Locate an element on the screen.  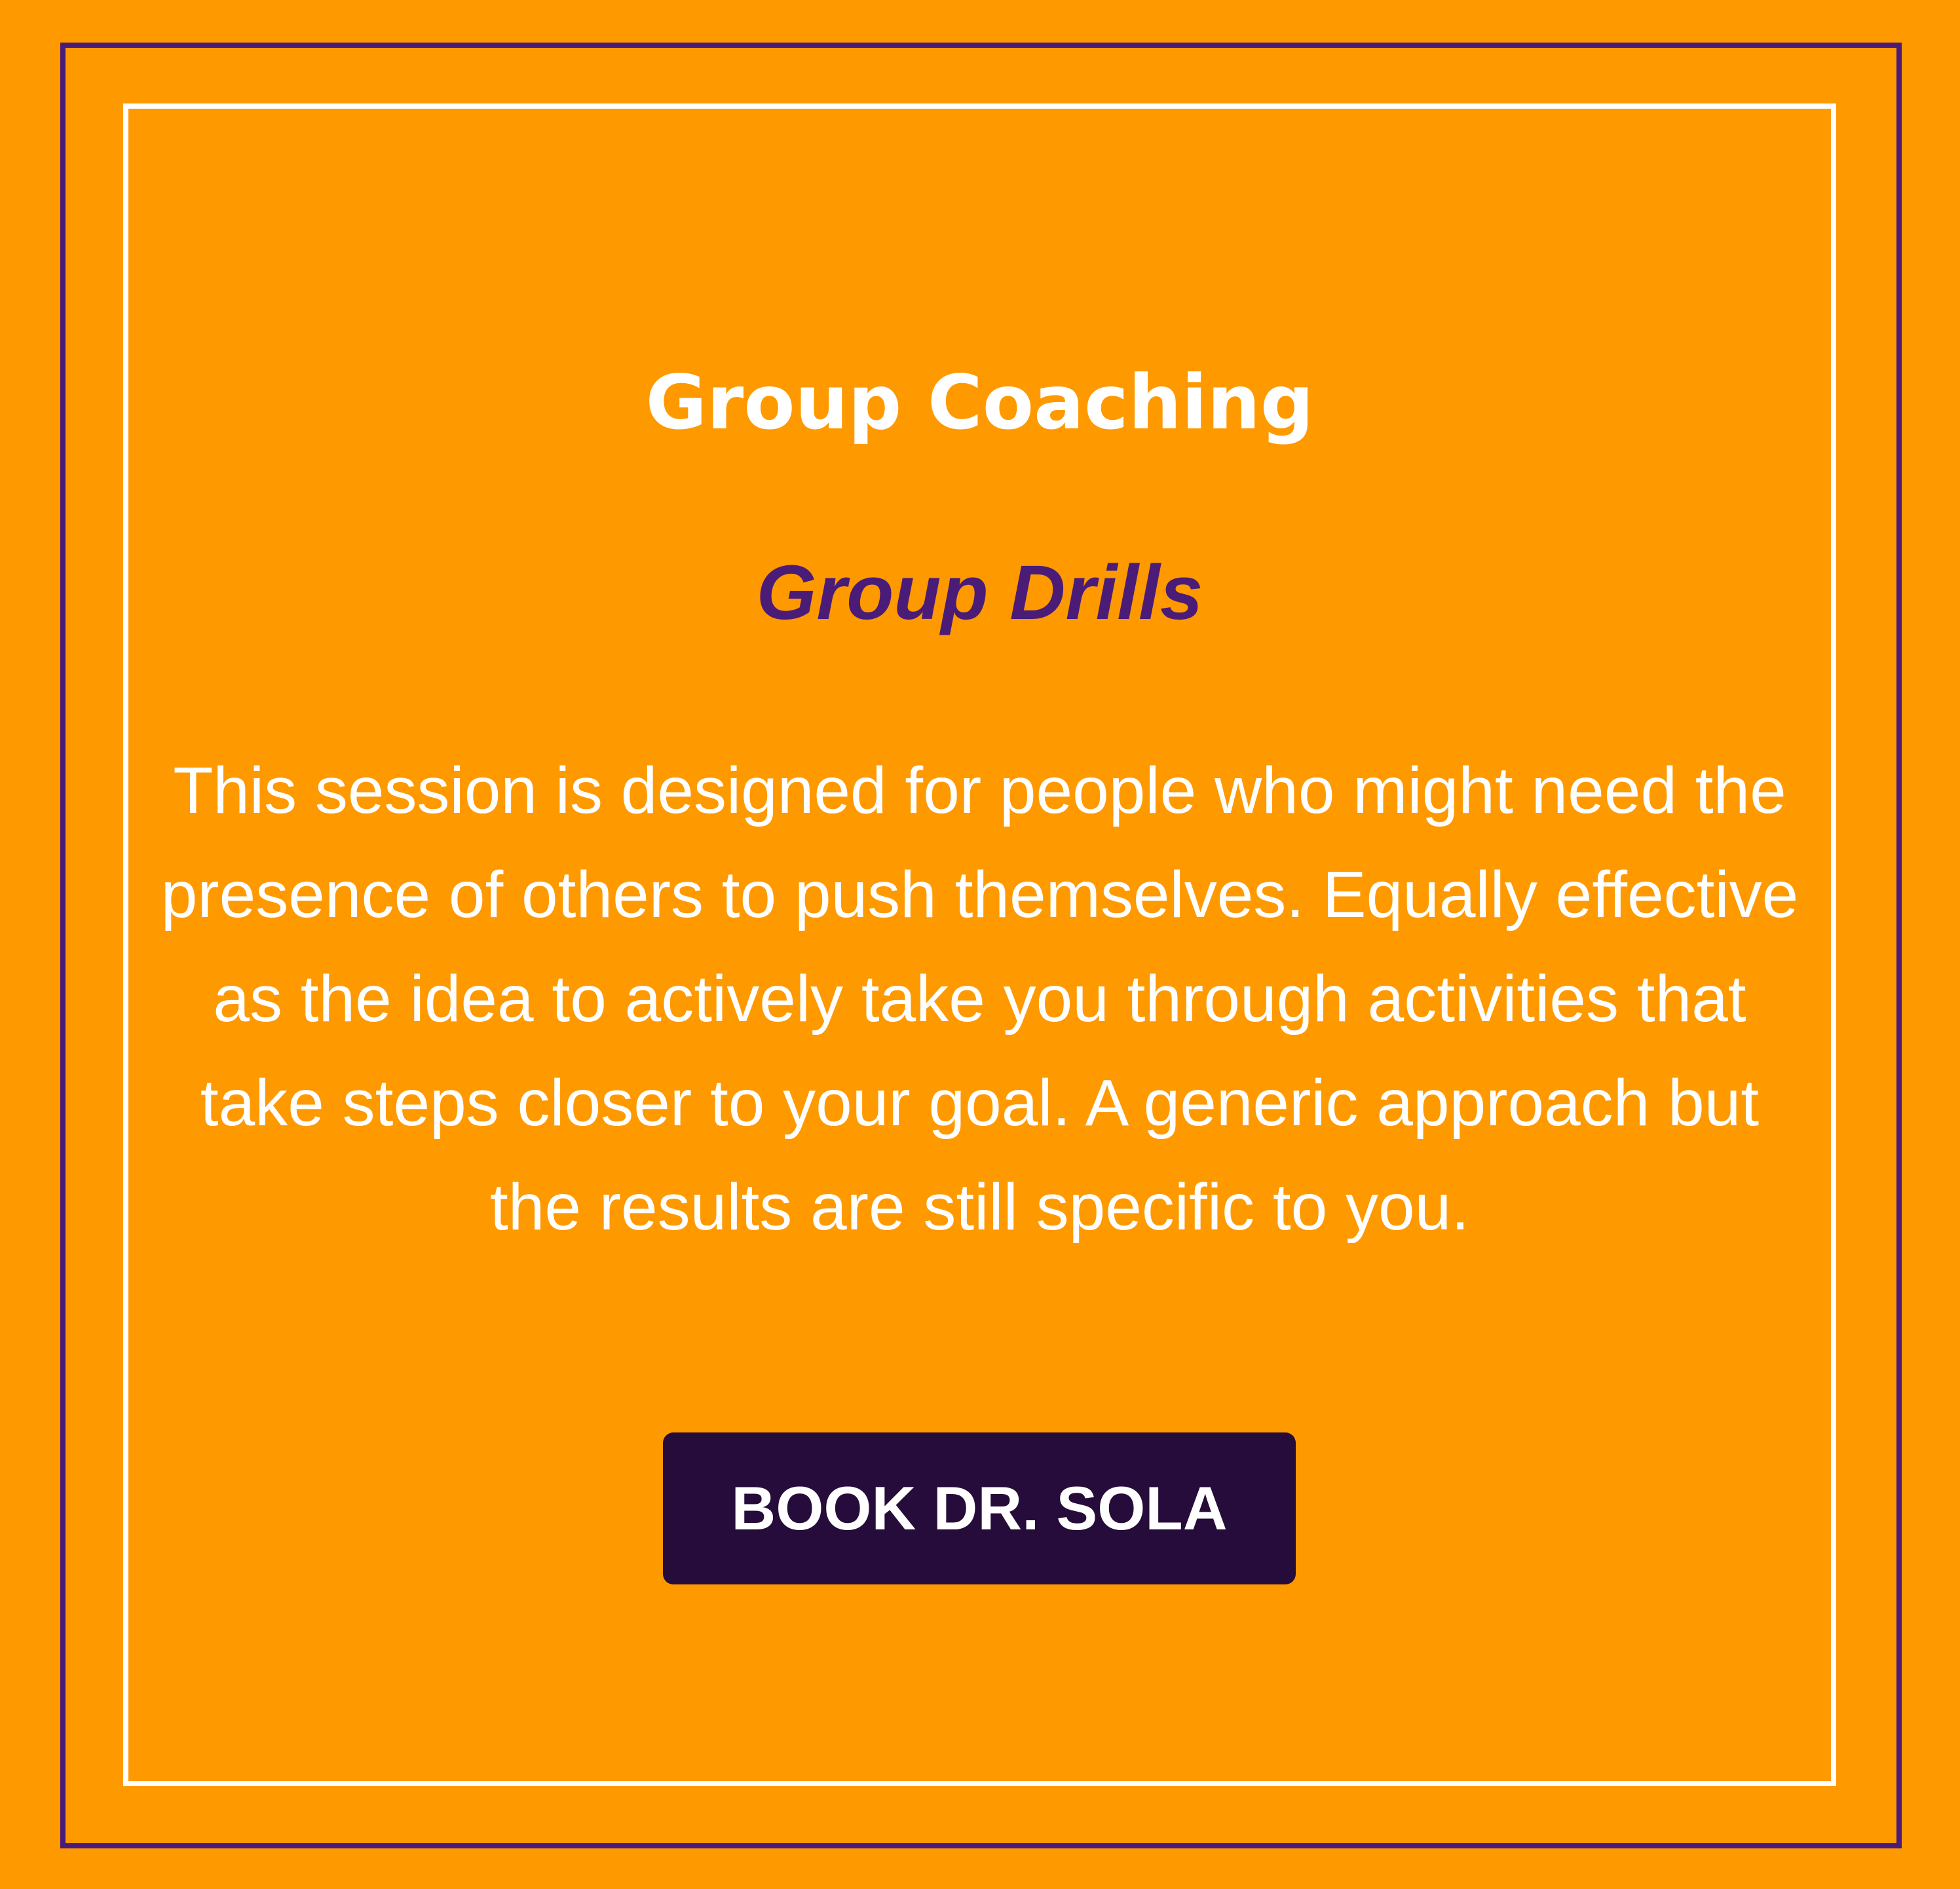
card-title: Group Coaching is located at coordinates (979, 403).